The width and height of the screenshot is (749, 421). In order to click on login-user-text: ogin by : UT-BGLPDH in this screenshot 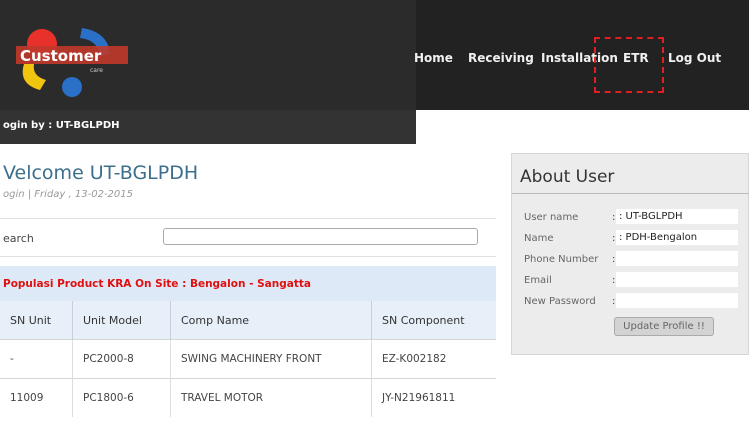, I will do `click(61, 125)`.